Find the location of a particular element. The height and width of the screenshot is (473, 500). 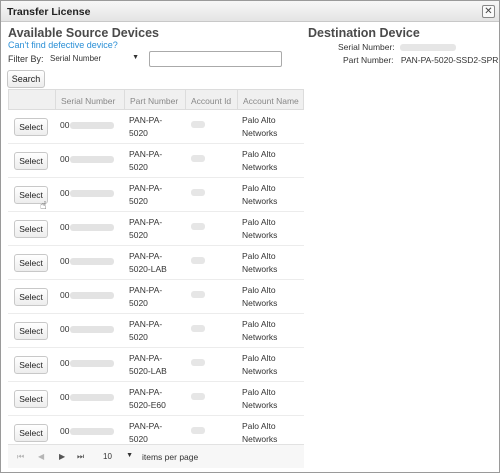

filter-by-select-value: Serial Number is located at coordinates (76, 58).